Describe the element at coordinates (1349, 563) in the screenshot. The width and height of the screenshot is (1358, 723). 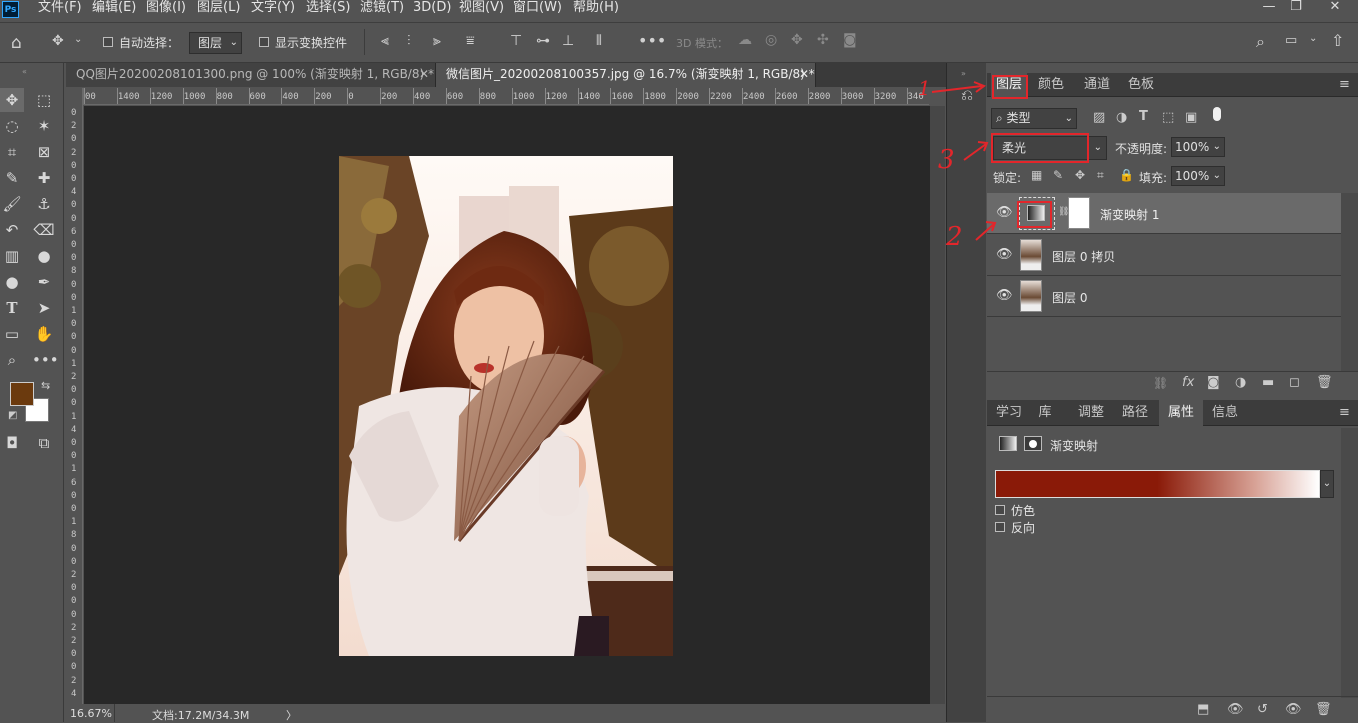
I see `properties-scrollbar` at that location.